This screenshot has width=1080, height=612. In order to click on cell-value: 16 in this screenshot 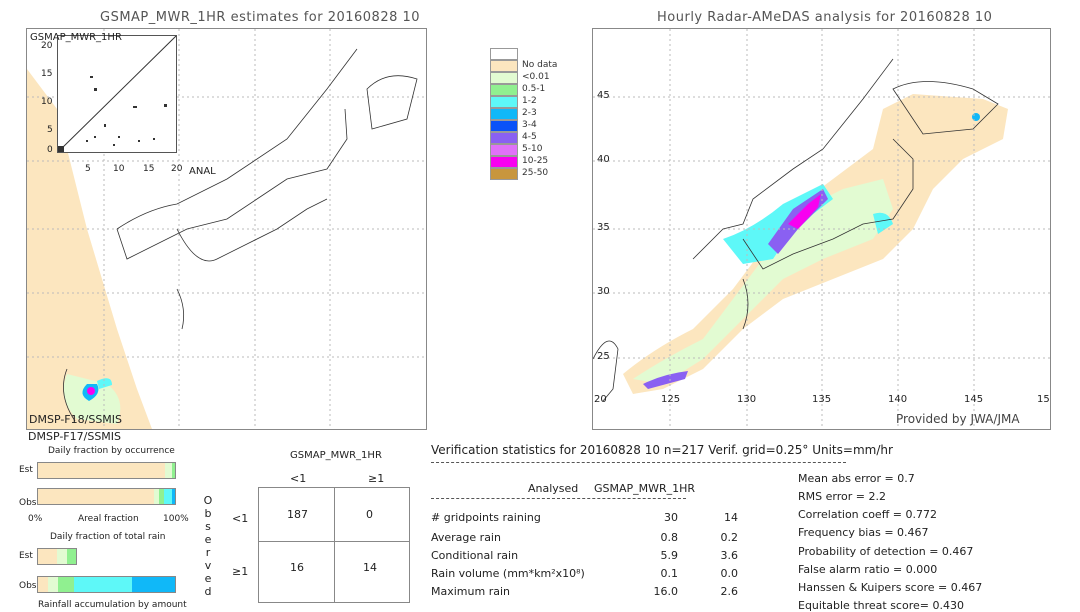, I will do `click(297, 567)`.